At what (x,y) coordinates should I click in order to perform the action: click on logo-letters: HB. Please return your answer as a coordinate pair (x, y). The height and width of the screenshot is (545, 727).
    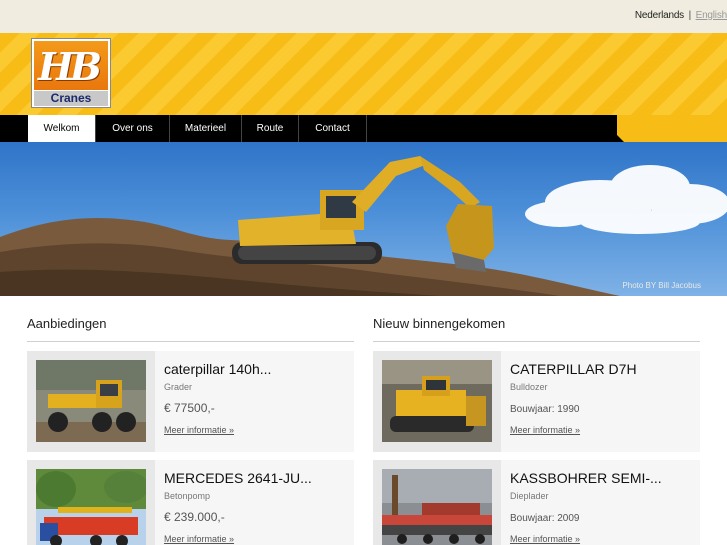
    Looking at the image, I should click on (70, 66).